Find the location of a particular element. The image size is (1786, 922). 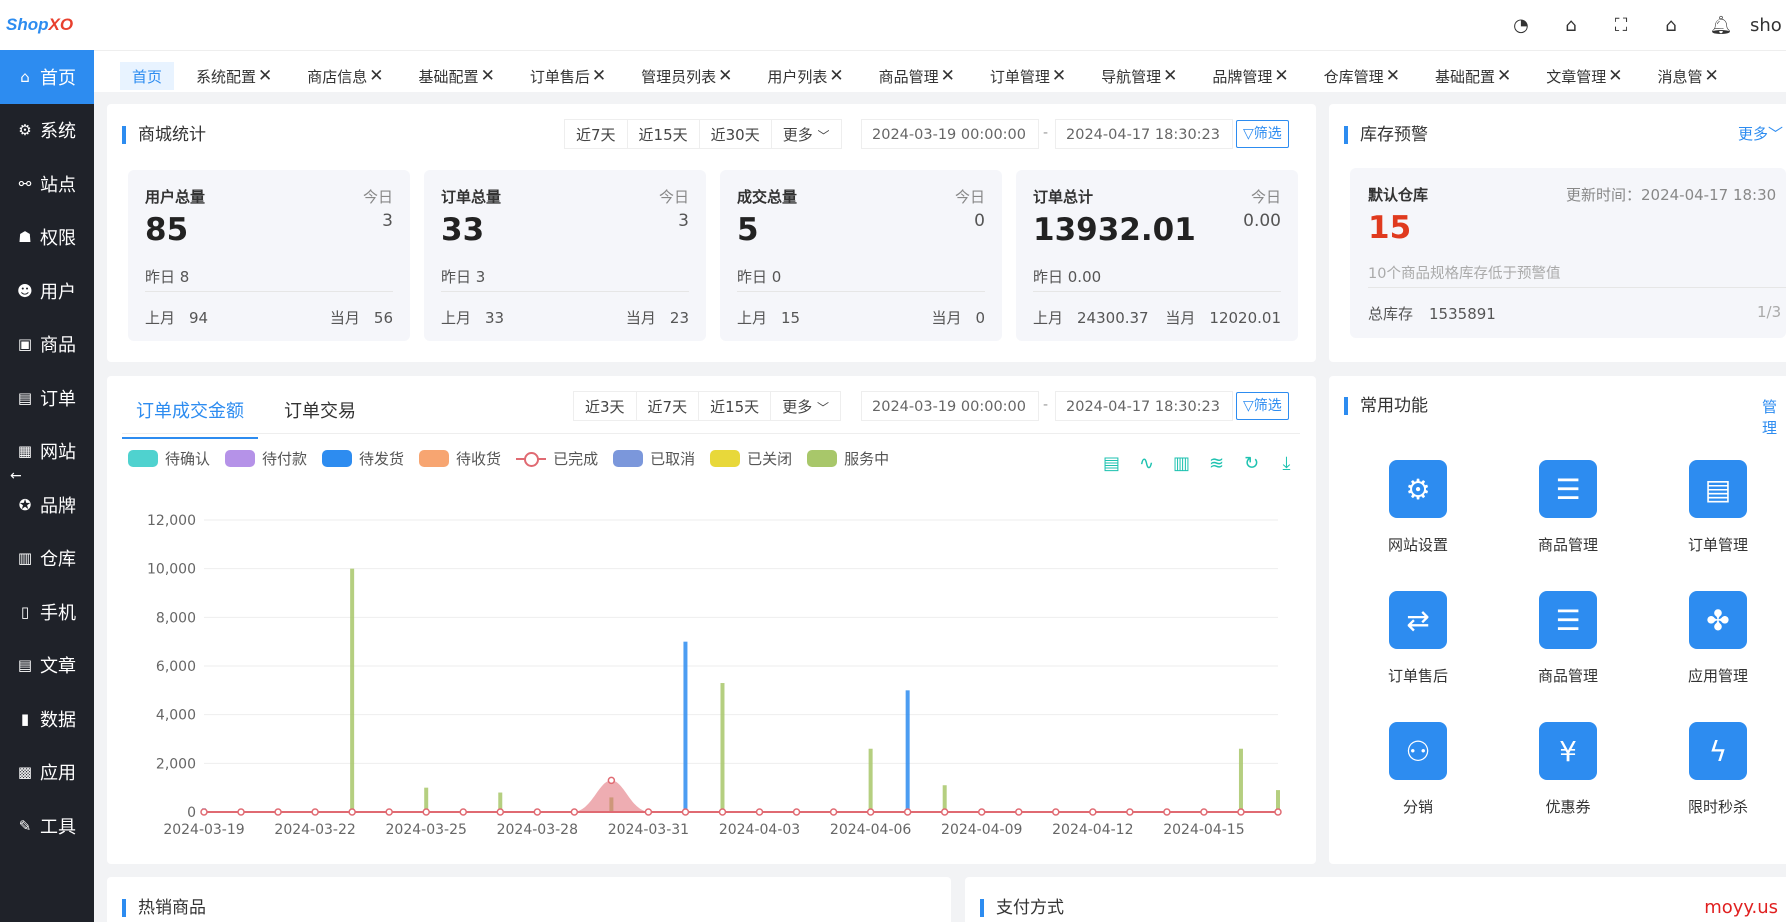

tab-item: 系统配置 ✕ is located at coordinates (235, 76).